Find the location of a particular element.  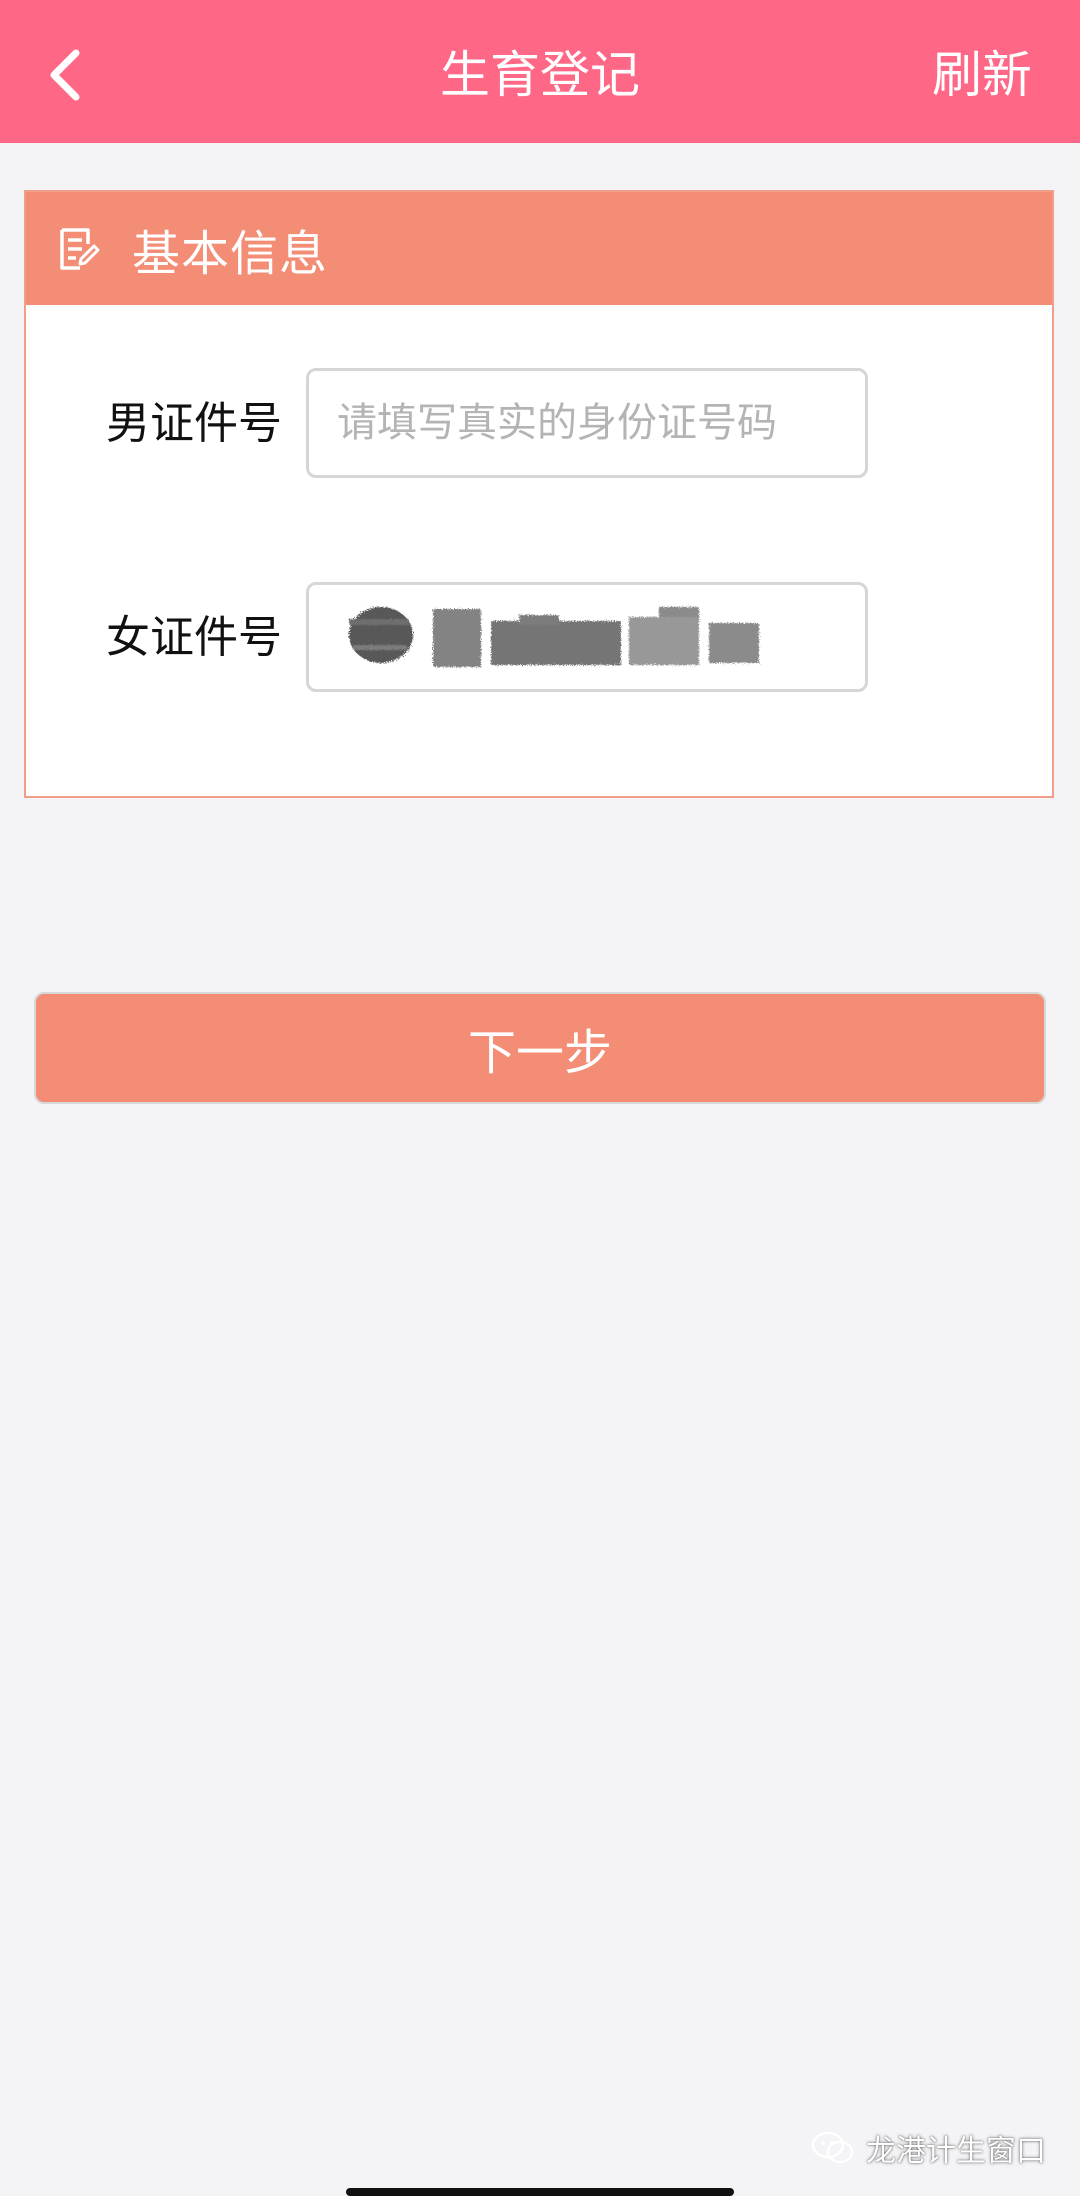

female-id-field-box is located at coordinates (587, 637).